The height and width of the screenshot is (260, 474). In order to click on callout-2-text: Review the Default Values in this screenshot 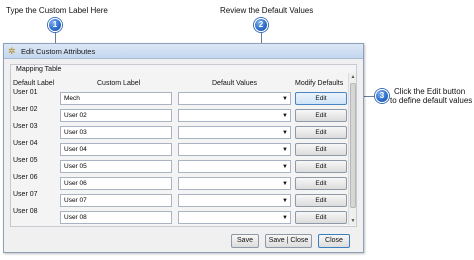, I will do `click(267, 10)`.